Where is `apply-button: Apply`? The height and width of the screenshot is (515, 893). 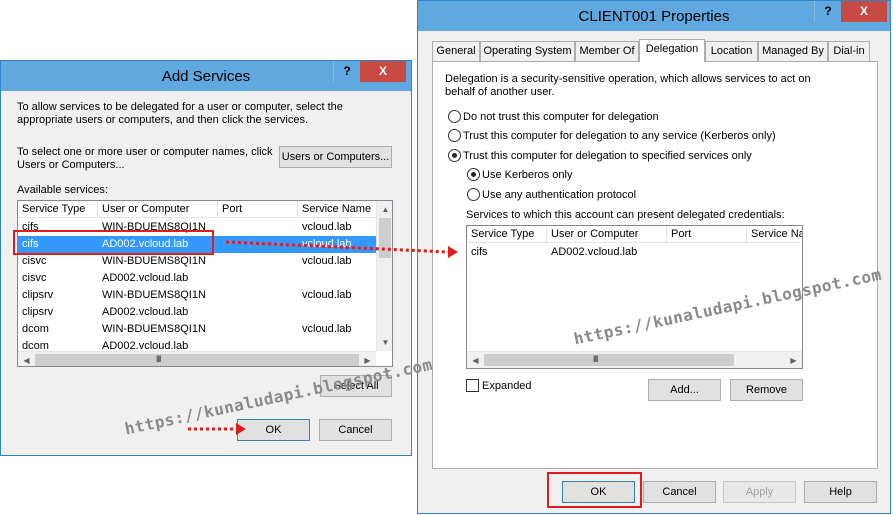 apply-button: Apply is located at coordinates (759, 492).